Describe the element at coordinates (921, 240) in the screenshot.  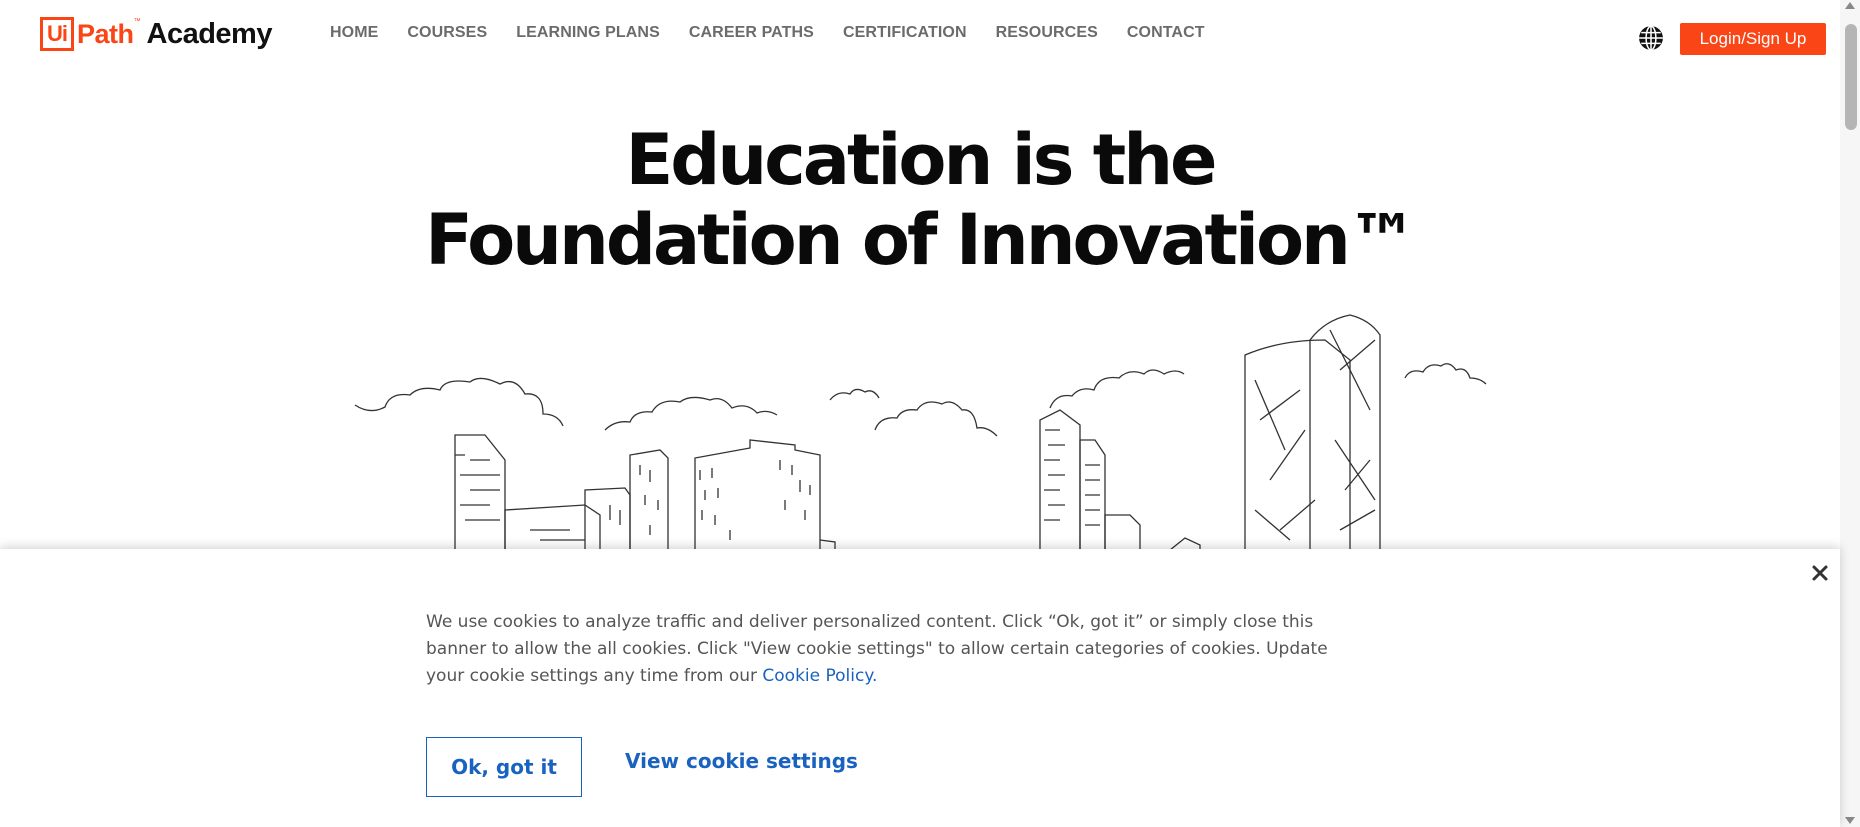
I see `hero-title-line-2: Foundation of Innovation™` at that location.